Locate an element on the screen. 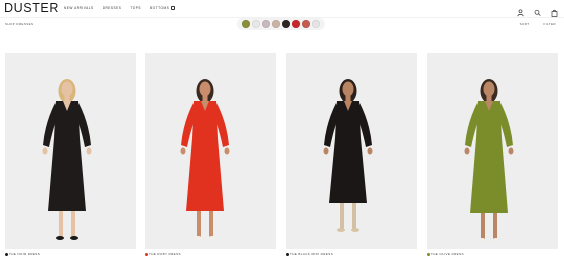  filter-row: Shop Dresses Sort Filter is located at coordinates (282, 25).